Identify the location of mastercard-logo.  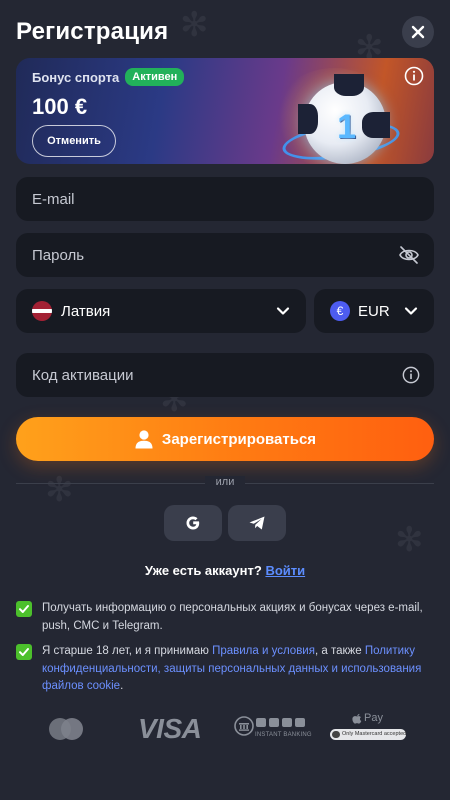
(66, 731).